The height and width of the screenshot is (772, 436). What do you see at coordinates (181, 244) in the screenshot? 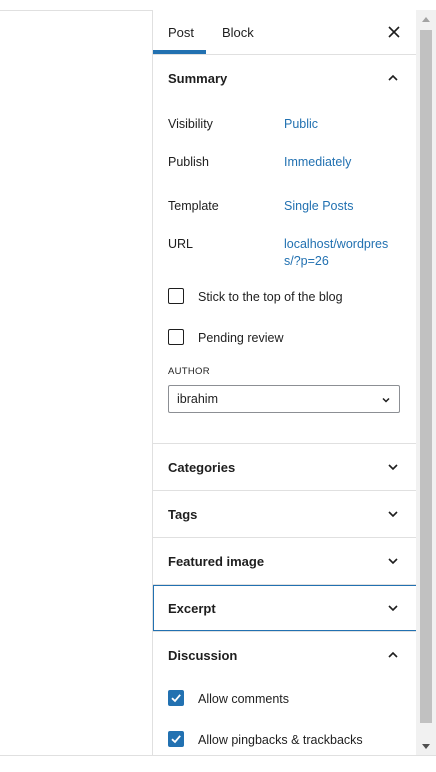
I see `url-label: URL` at bounding box center [181, 244].